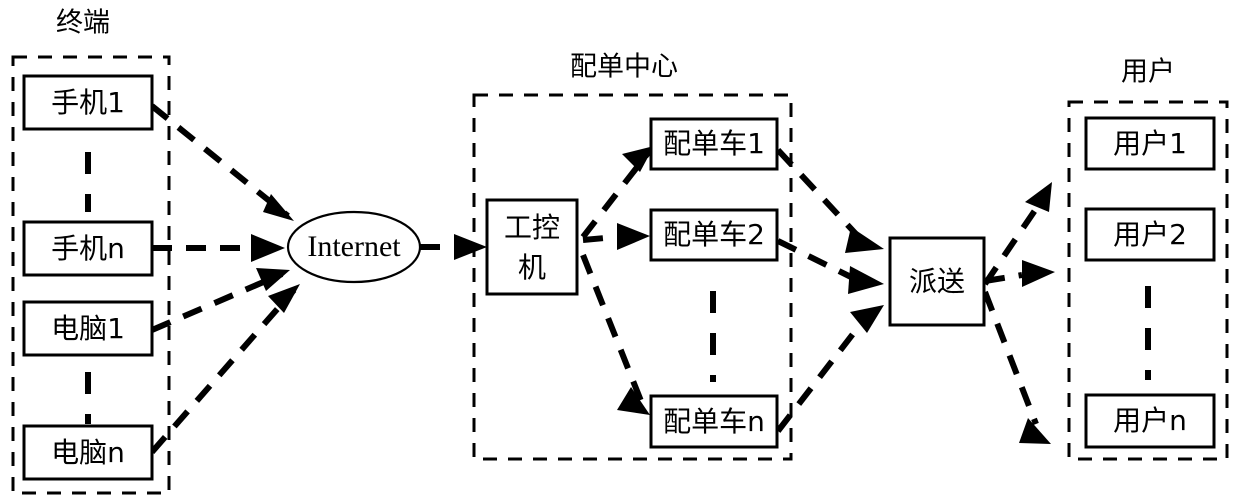 The image size is (1239, 504). What do you see at coordinates (714, 234) in the screenshot?
I see `node-vehicle2-label: 配单车2` at bounding box center [714, 234].